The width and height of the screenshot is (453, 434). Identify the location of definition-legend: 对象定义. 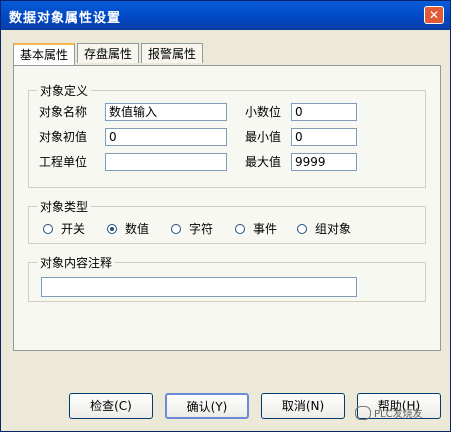
(64, 91).